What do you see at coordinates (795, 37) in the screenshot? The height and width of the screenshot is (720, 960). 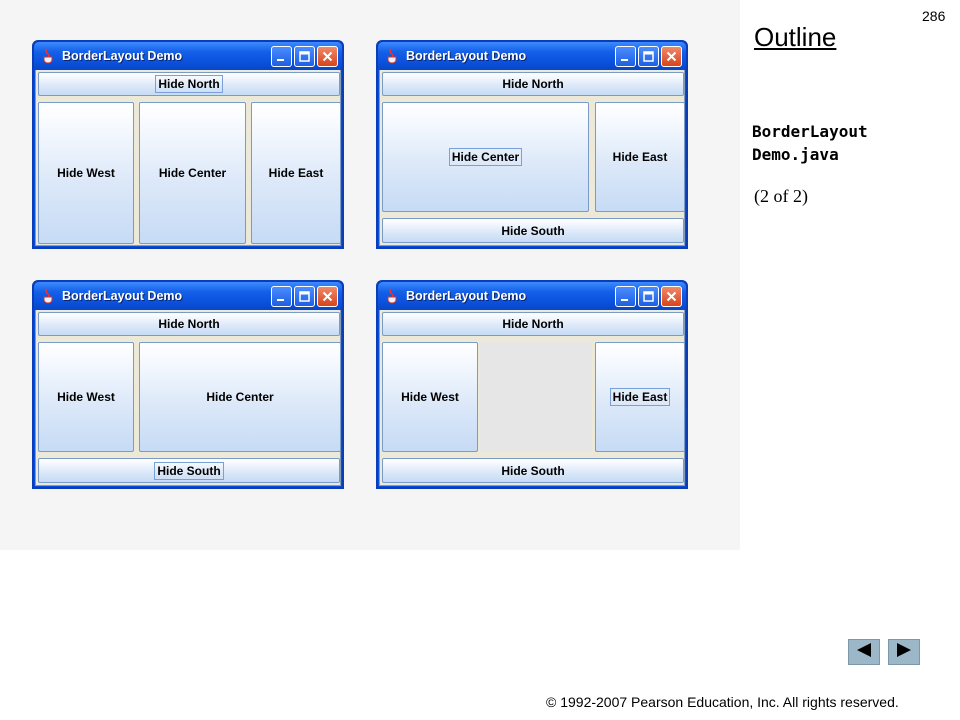 I see `outline-link: Outline` at bounding box center [795, 37].